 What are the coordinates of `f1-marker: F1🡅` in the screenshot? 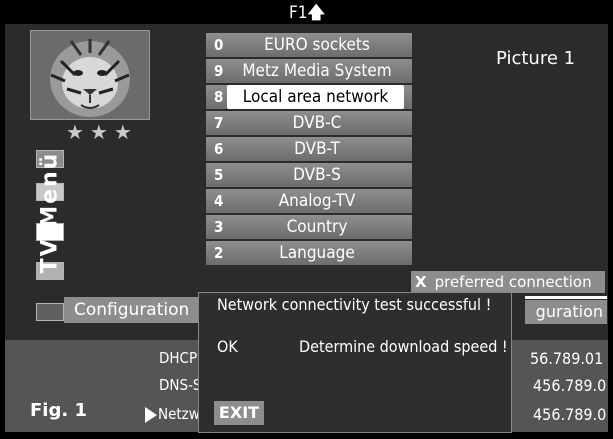 It's located at (307, 13).